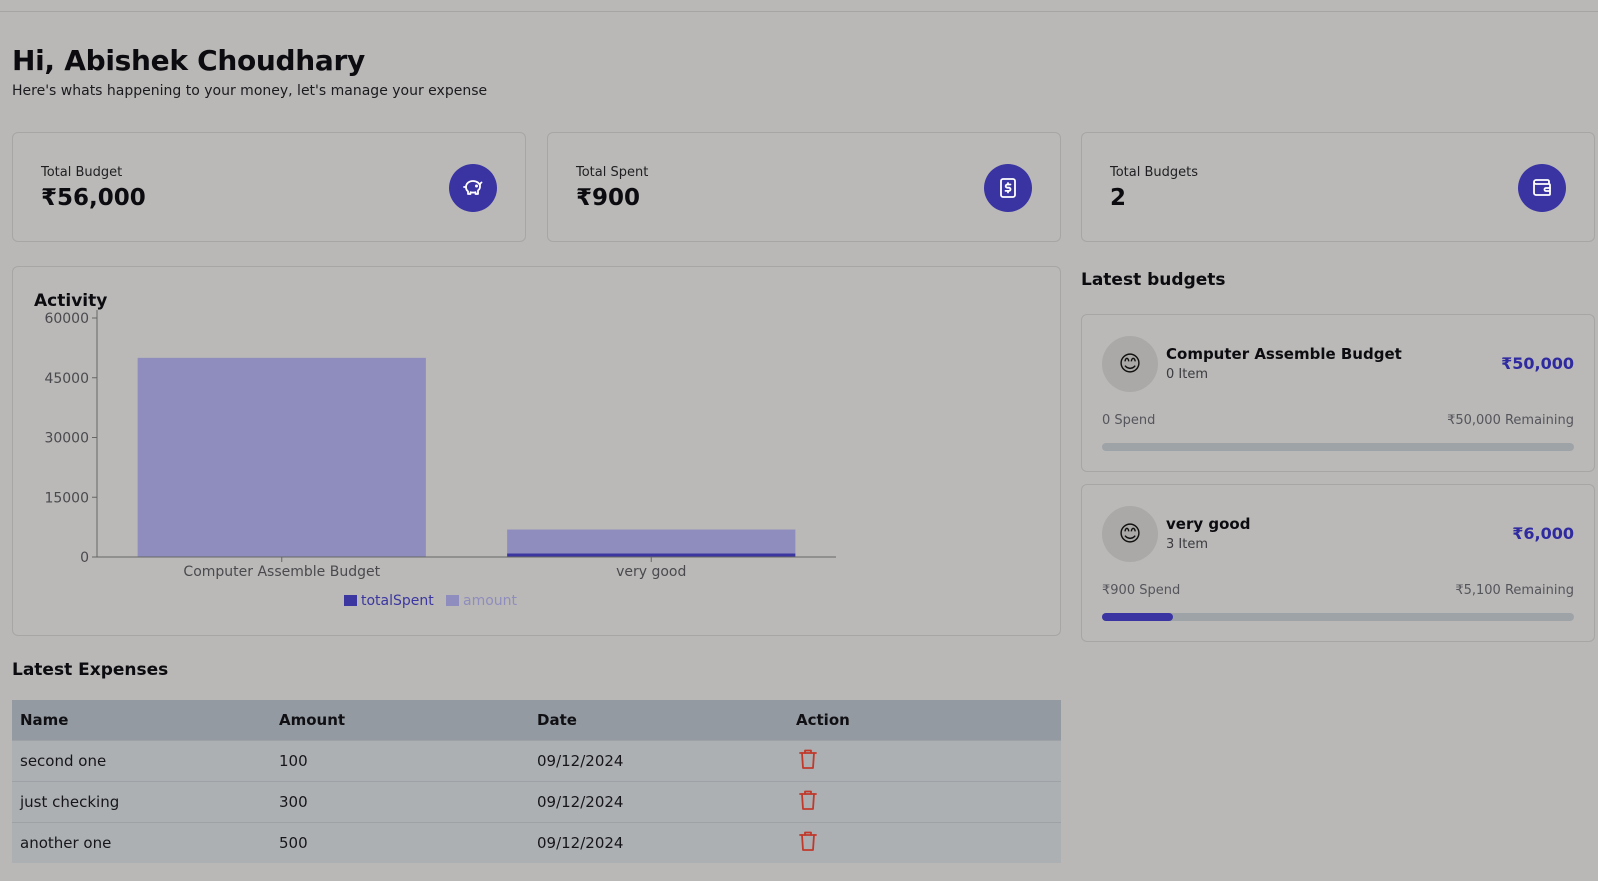  Describe the element at coordinates (84, 558) in the screenshot. I see `y-tick-label: 0` at that location.